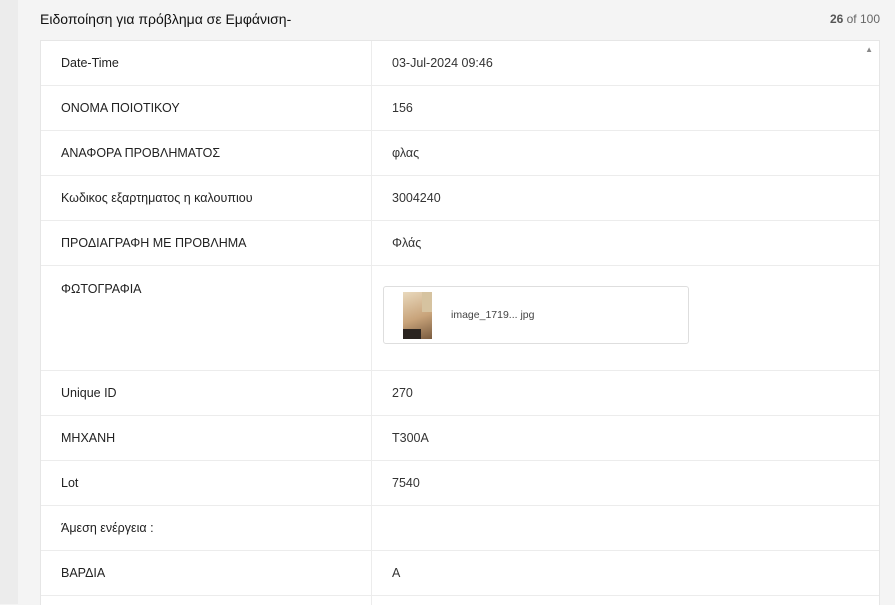 This screenshot has width=895, height=605. What do you see at coordinates (410, 438) in the screenshot?
I see `field-value: T300A` at bounding box center [410, 438].